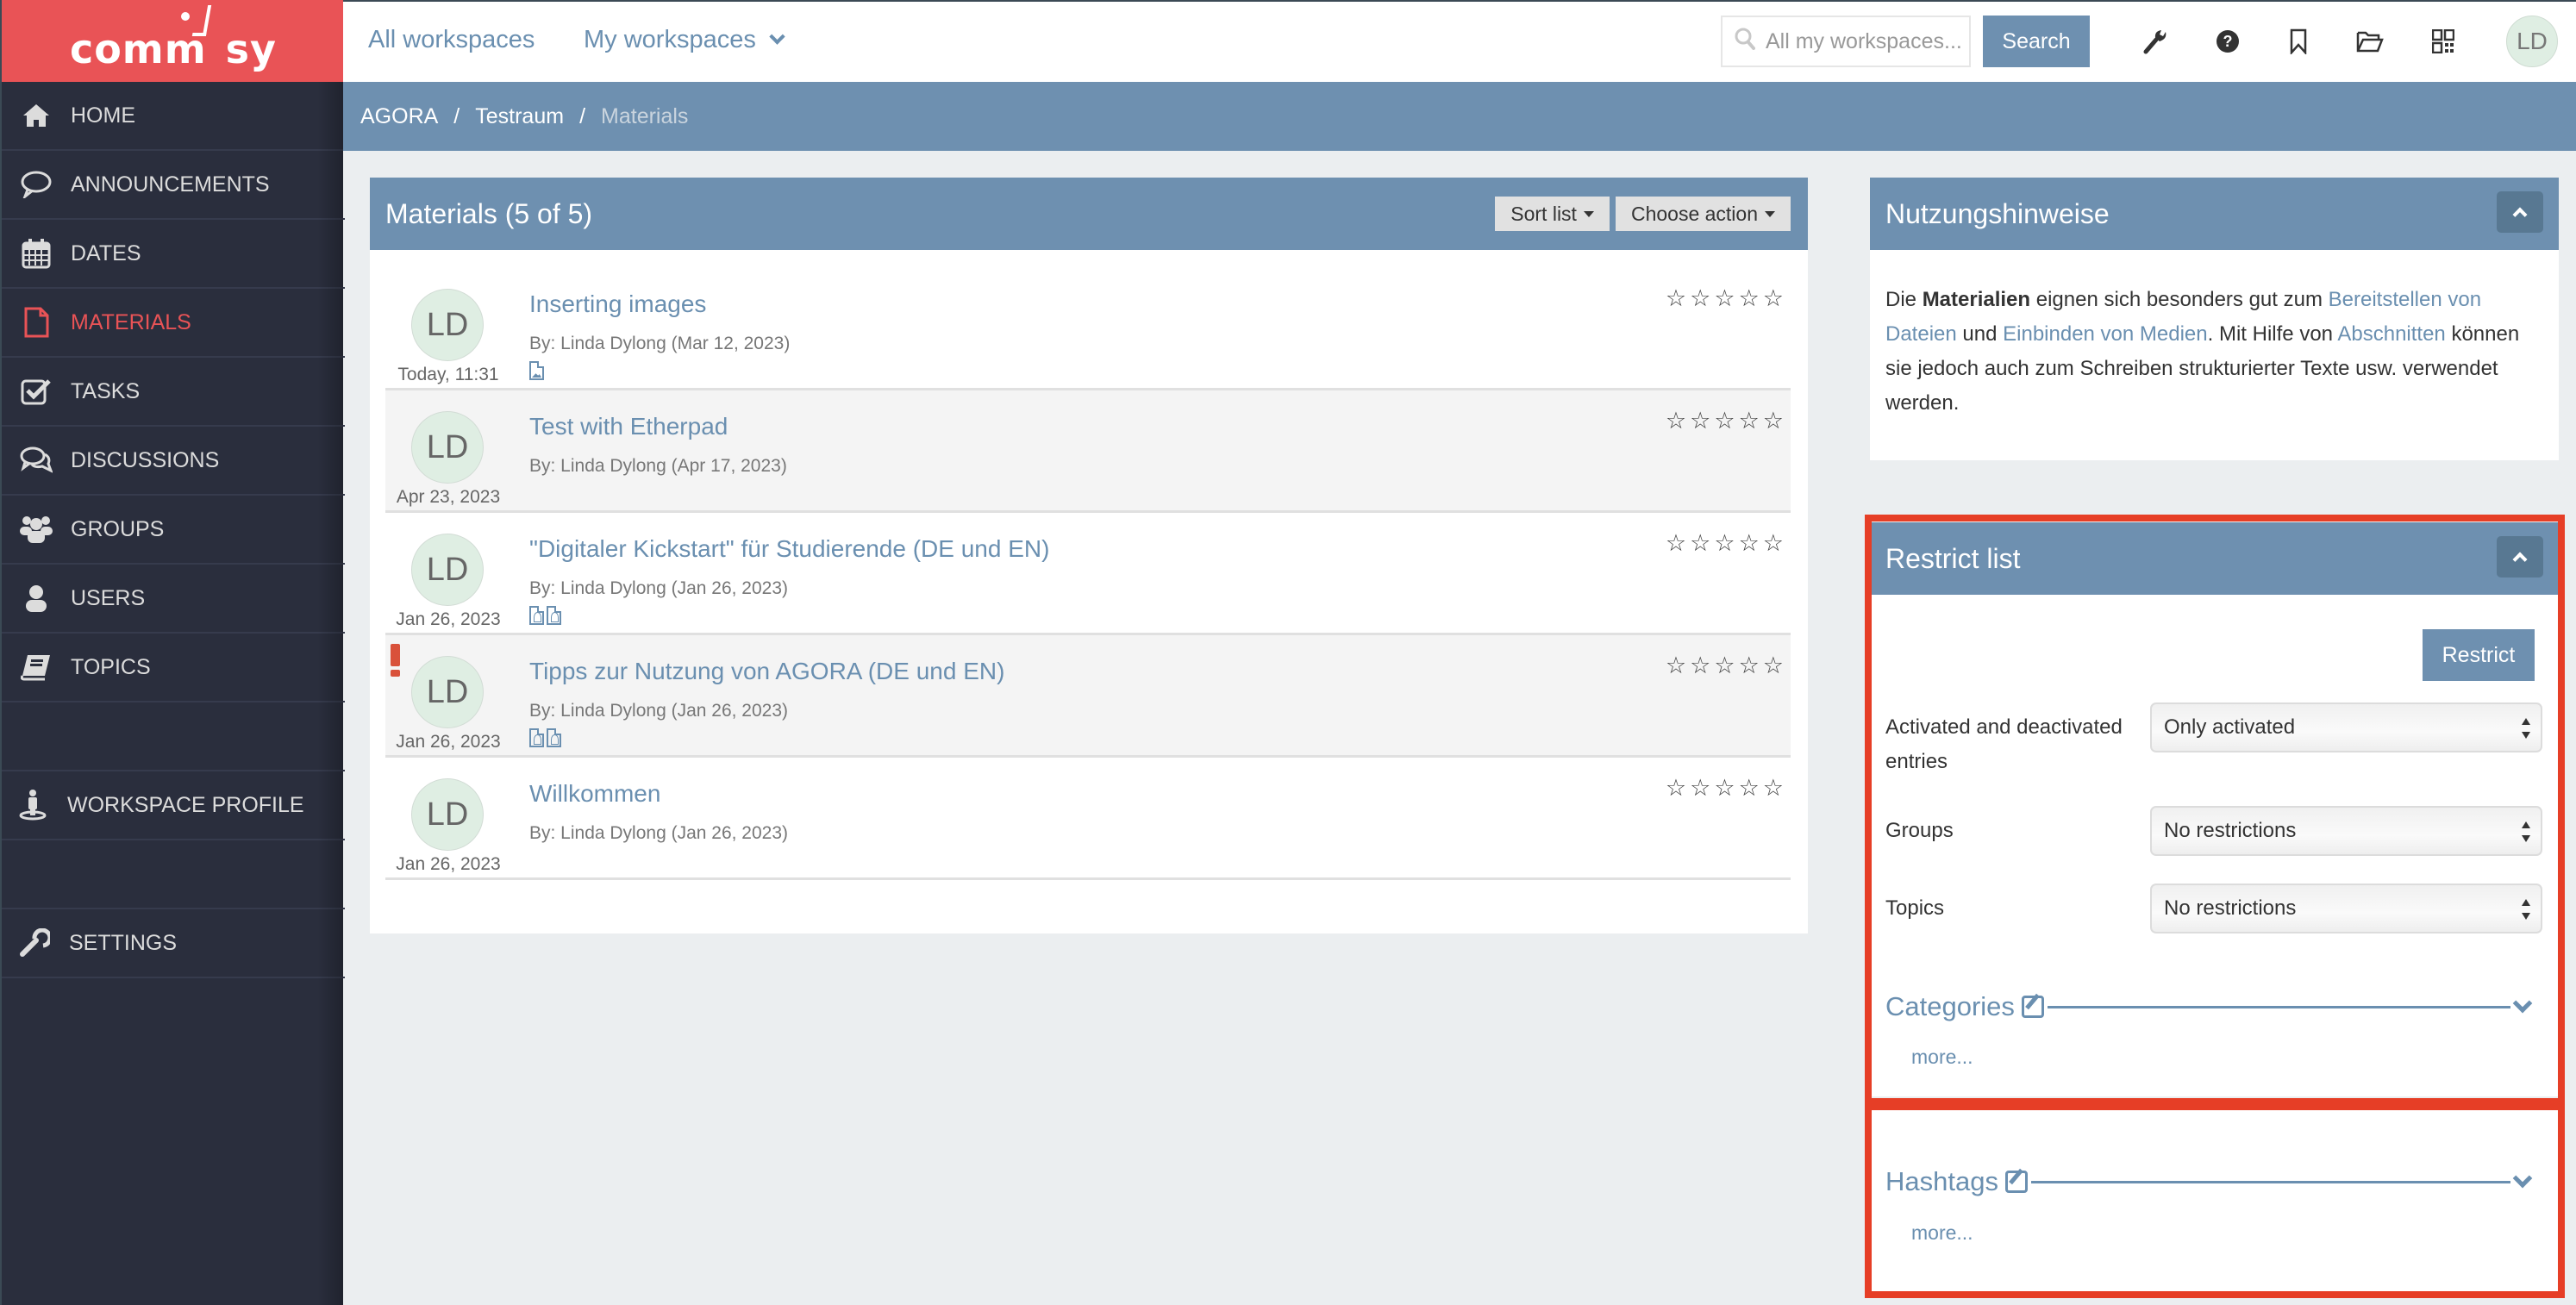  Describe the element at coordinates (2036, 41) in the screenshot. I see `search-button: Search` at that location.